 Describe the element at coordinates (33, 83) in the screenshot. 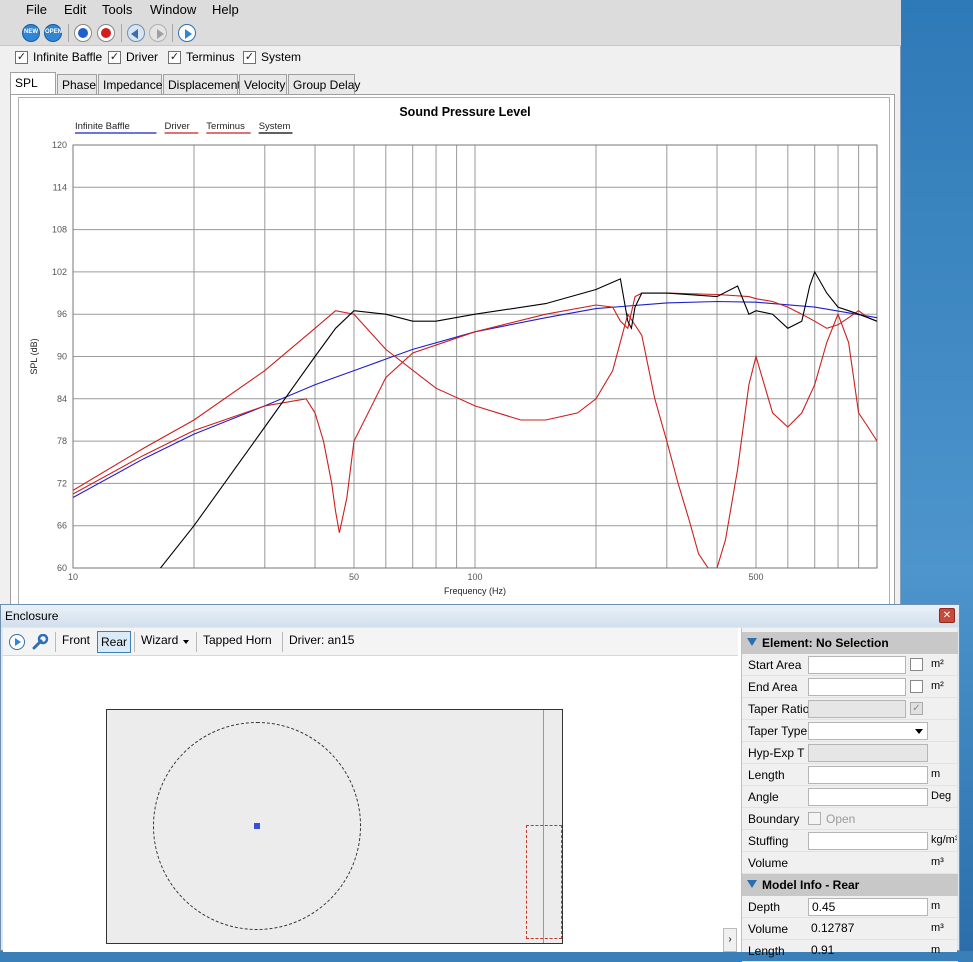

I see `tab-spl: SPL` at that location.